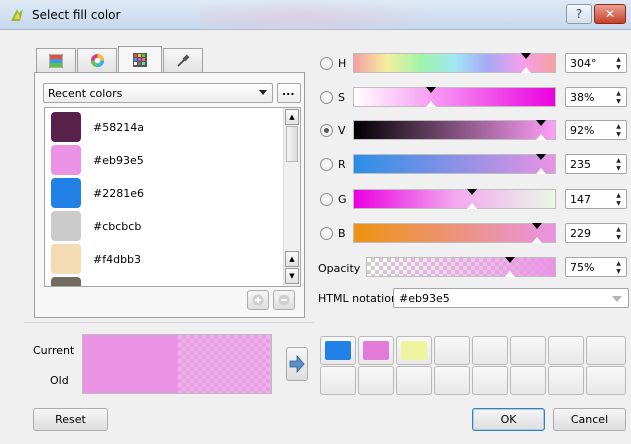  Describe the element at coordinates (582, 267) in the screenshot. I see `spinbox-value: 75%` at that location.